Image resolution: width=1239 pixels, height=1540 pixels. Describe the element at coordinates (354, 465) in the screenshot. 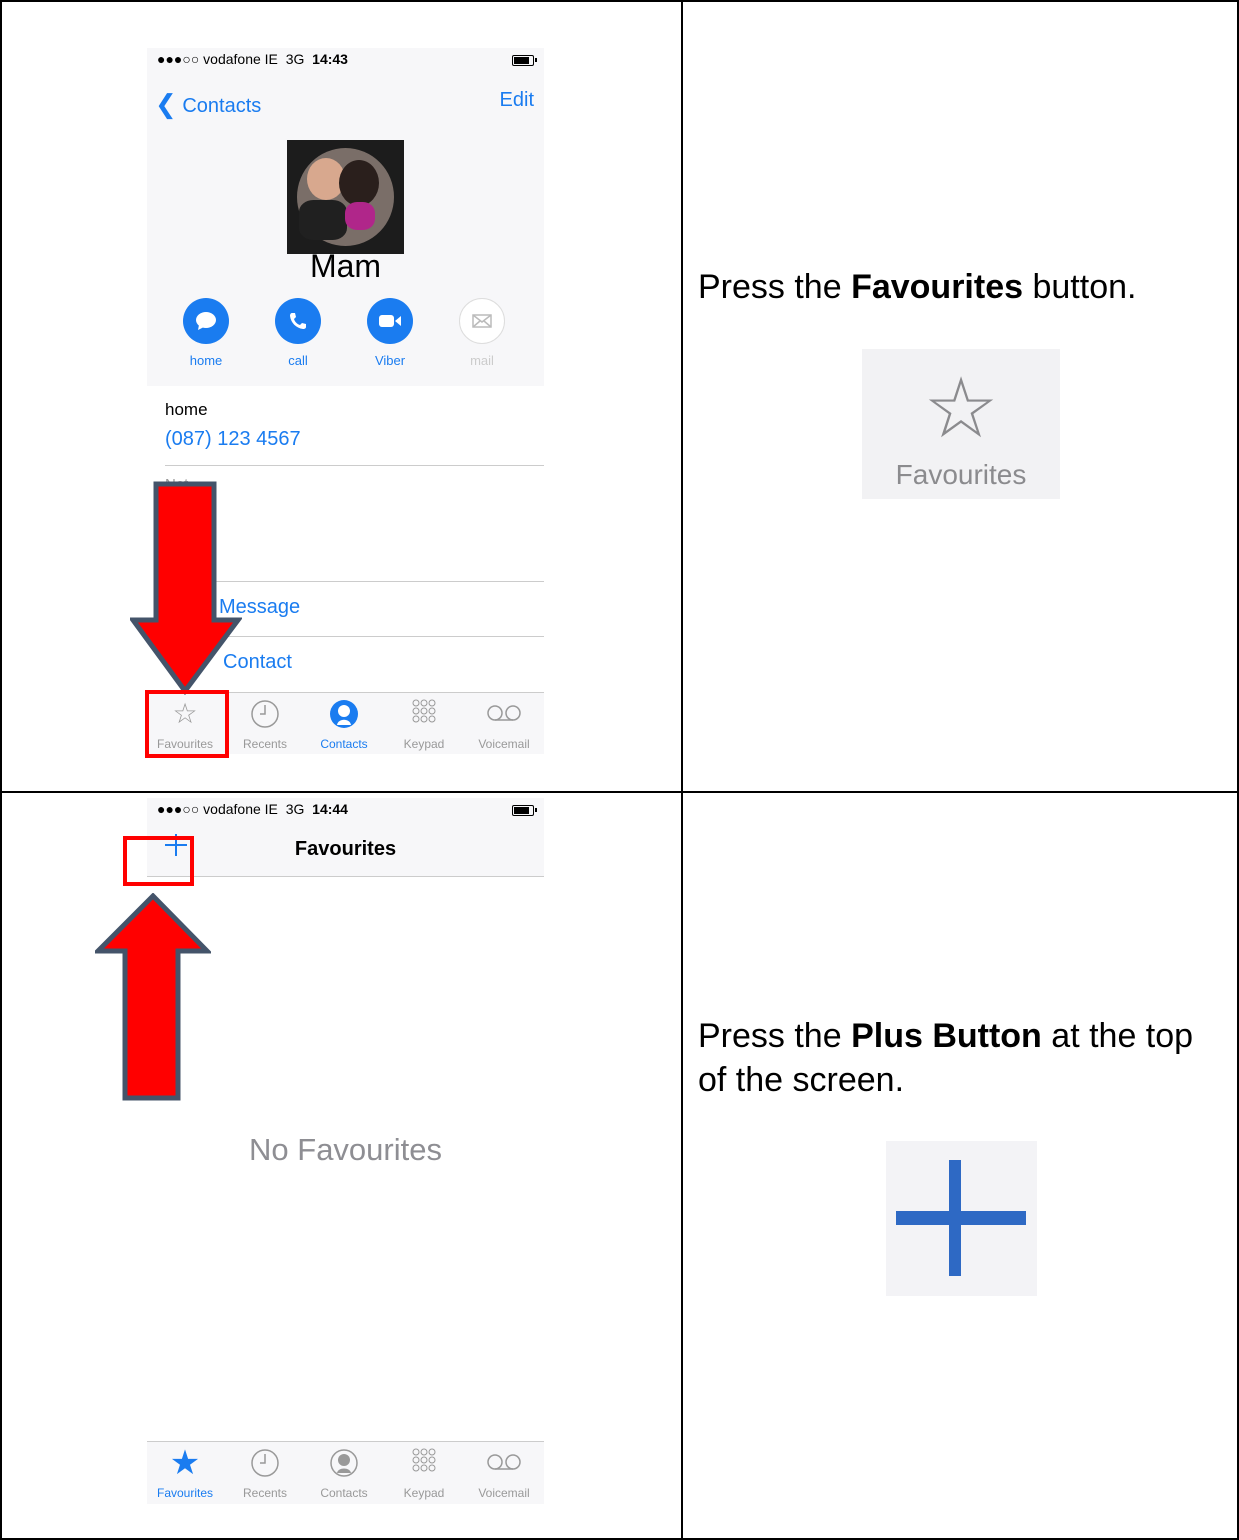

I see `divider` at that location.